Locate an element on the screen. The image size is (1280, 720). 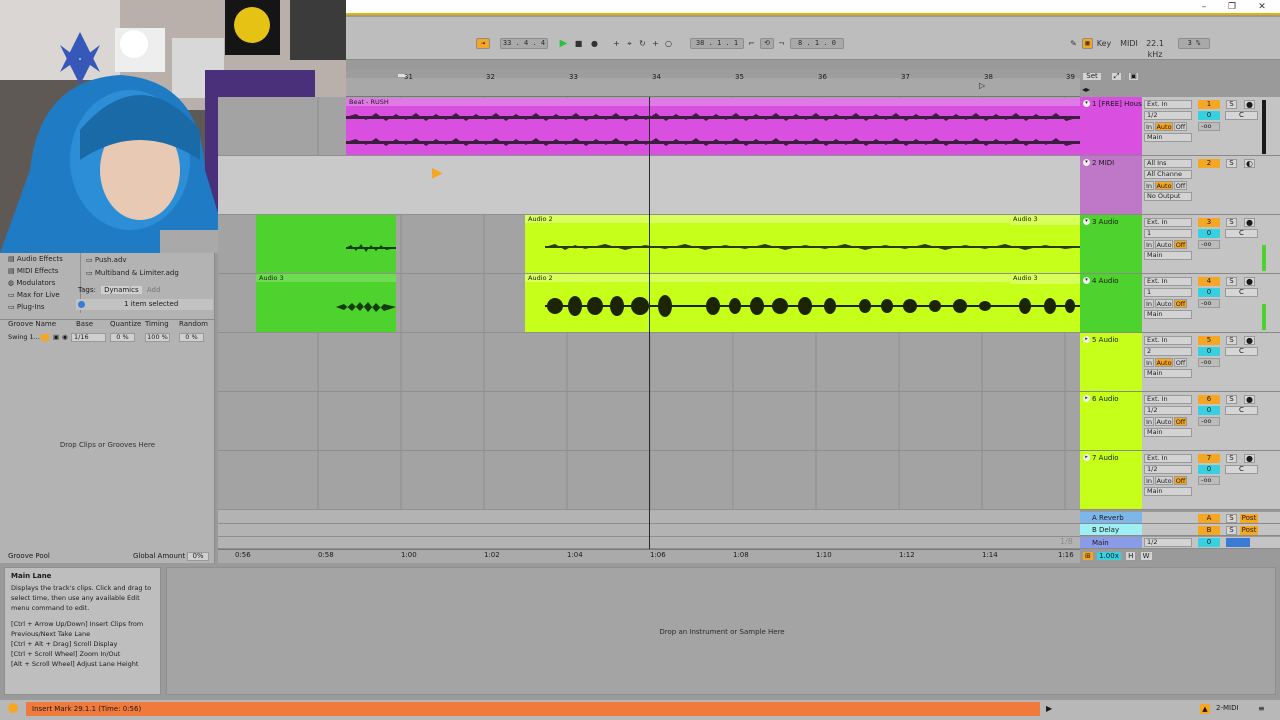
track-3-activator: 3 is located at coordinates (1209, 222).